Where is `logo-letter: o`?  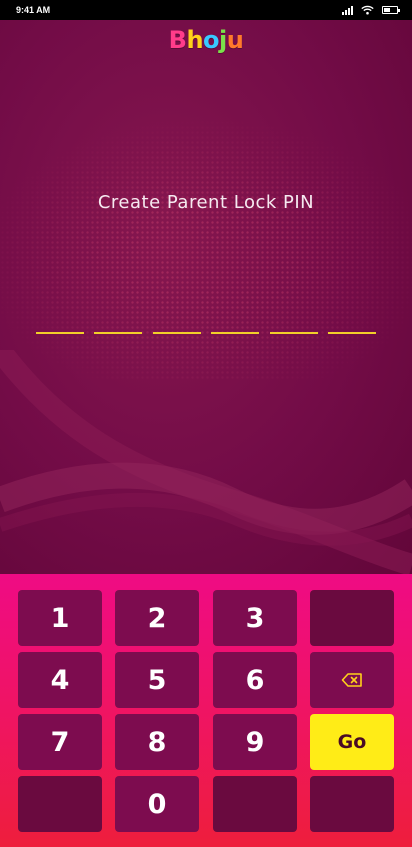 logo-letter: o is located at coordinates (211, 40).